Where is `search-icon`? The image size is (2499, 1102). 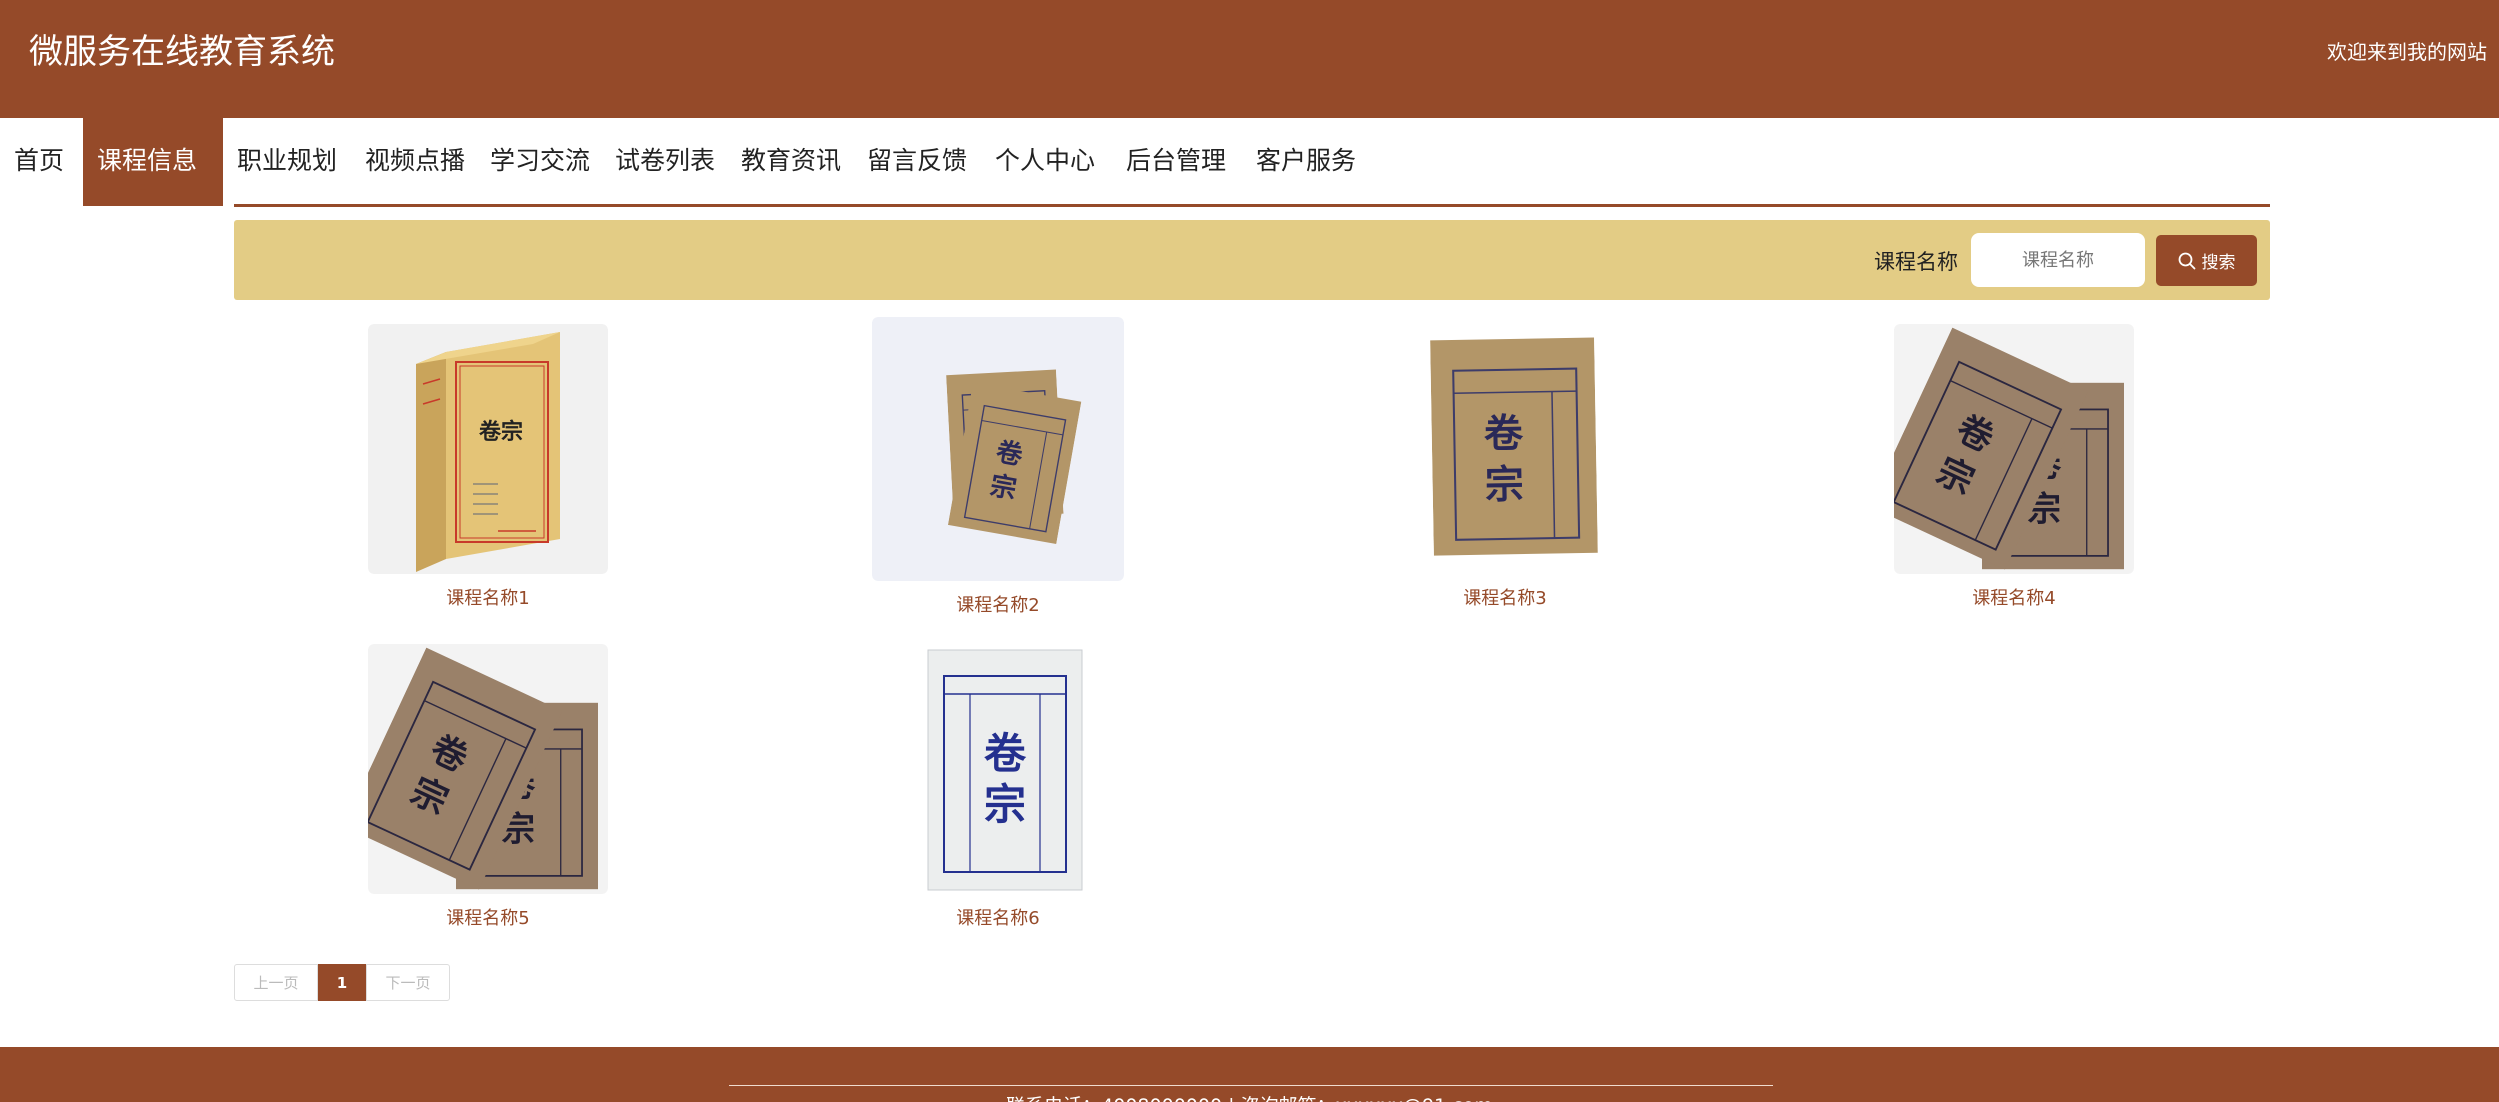 search-icon is located at coordinates (2187, 261).